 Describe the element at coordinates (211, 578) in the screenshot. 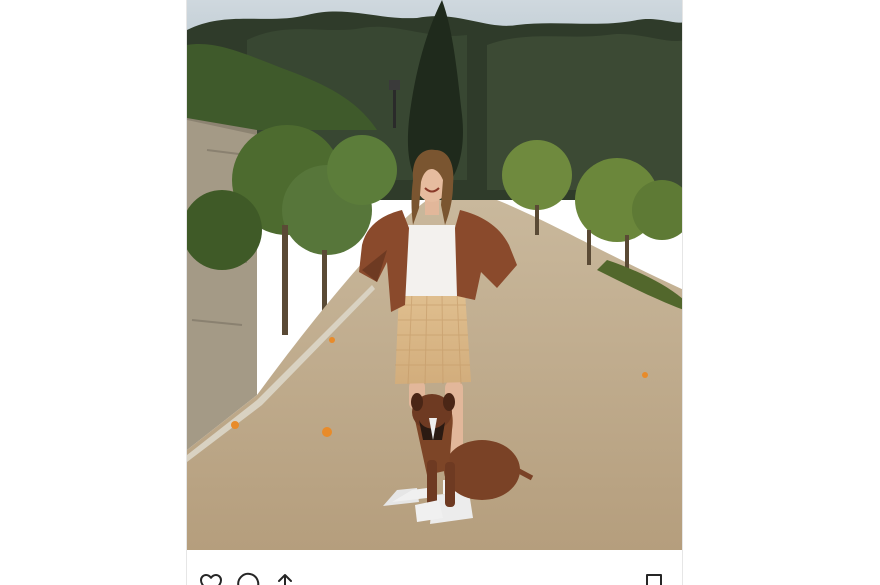

I see `heart-icon` at that location.